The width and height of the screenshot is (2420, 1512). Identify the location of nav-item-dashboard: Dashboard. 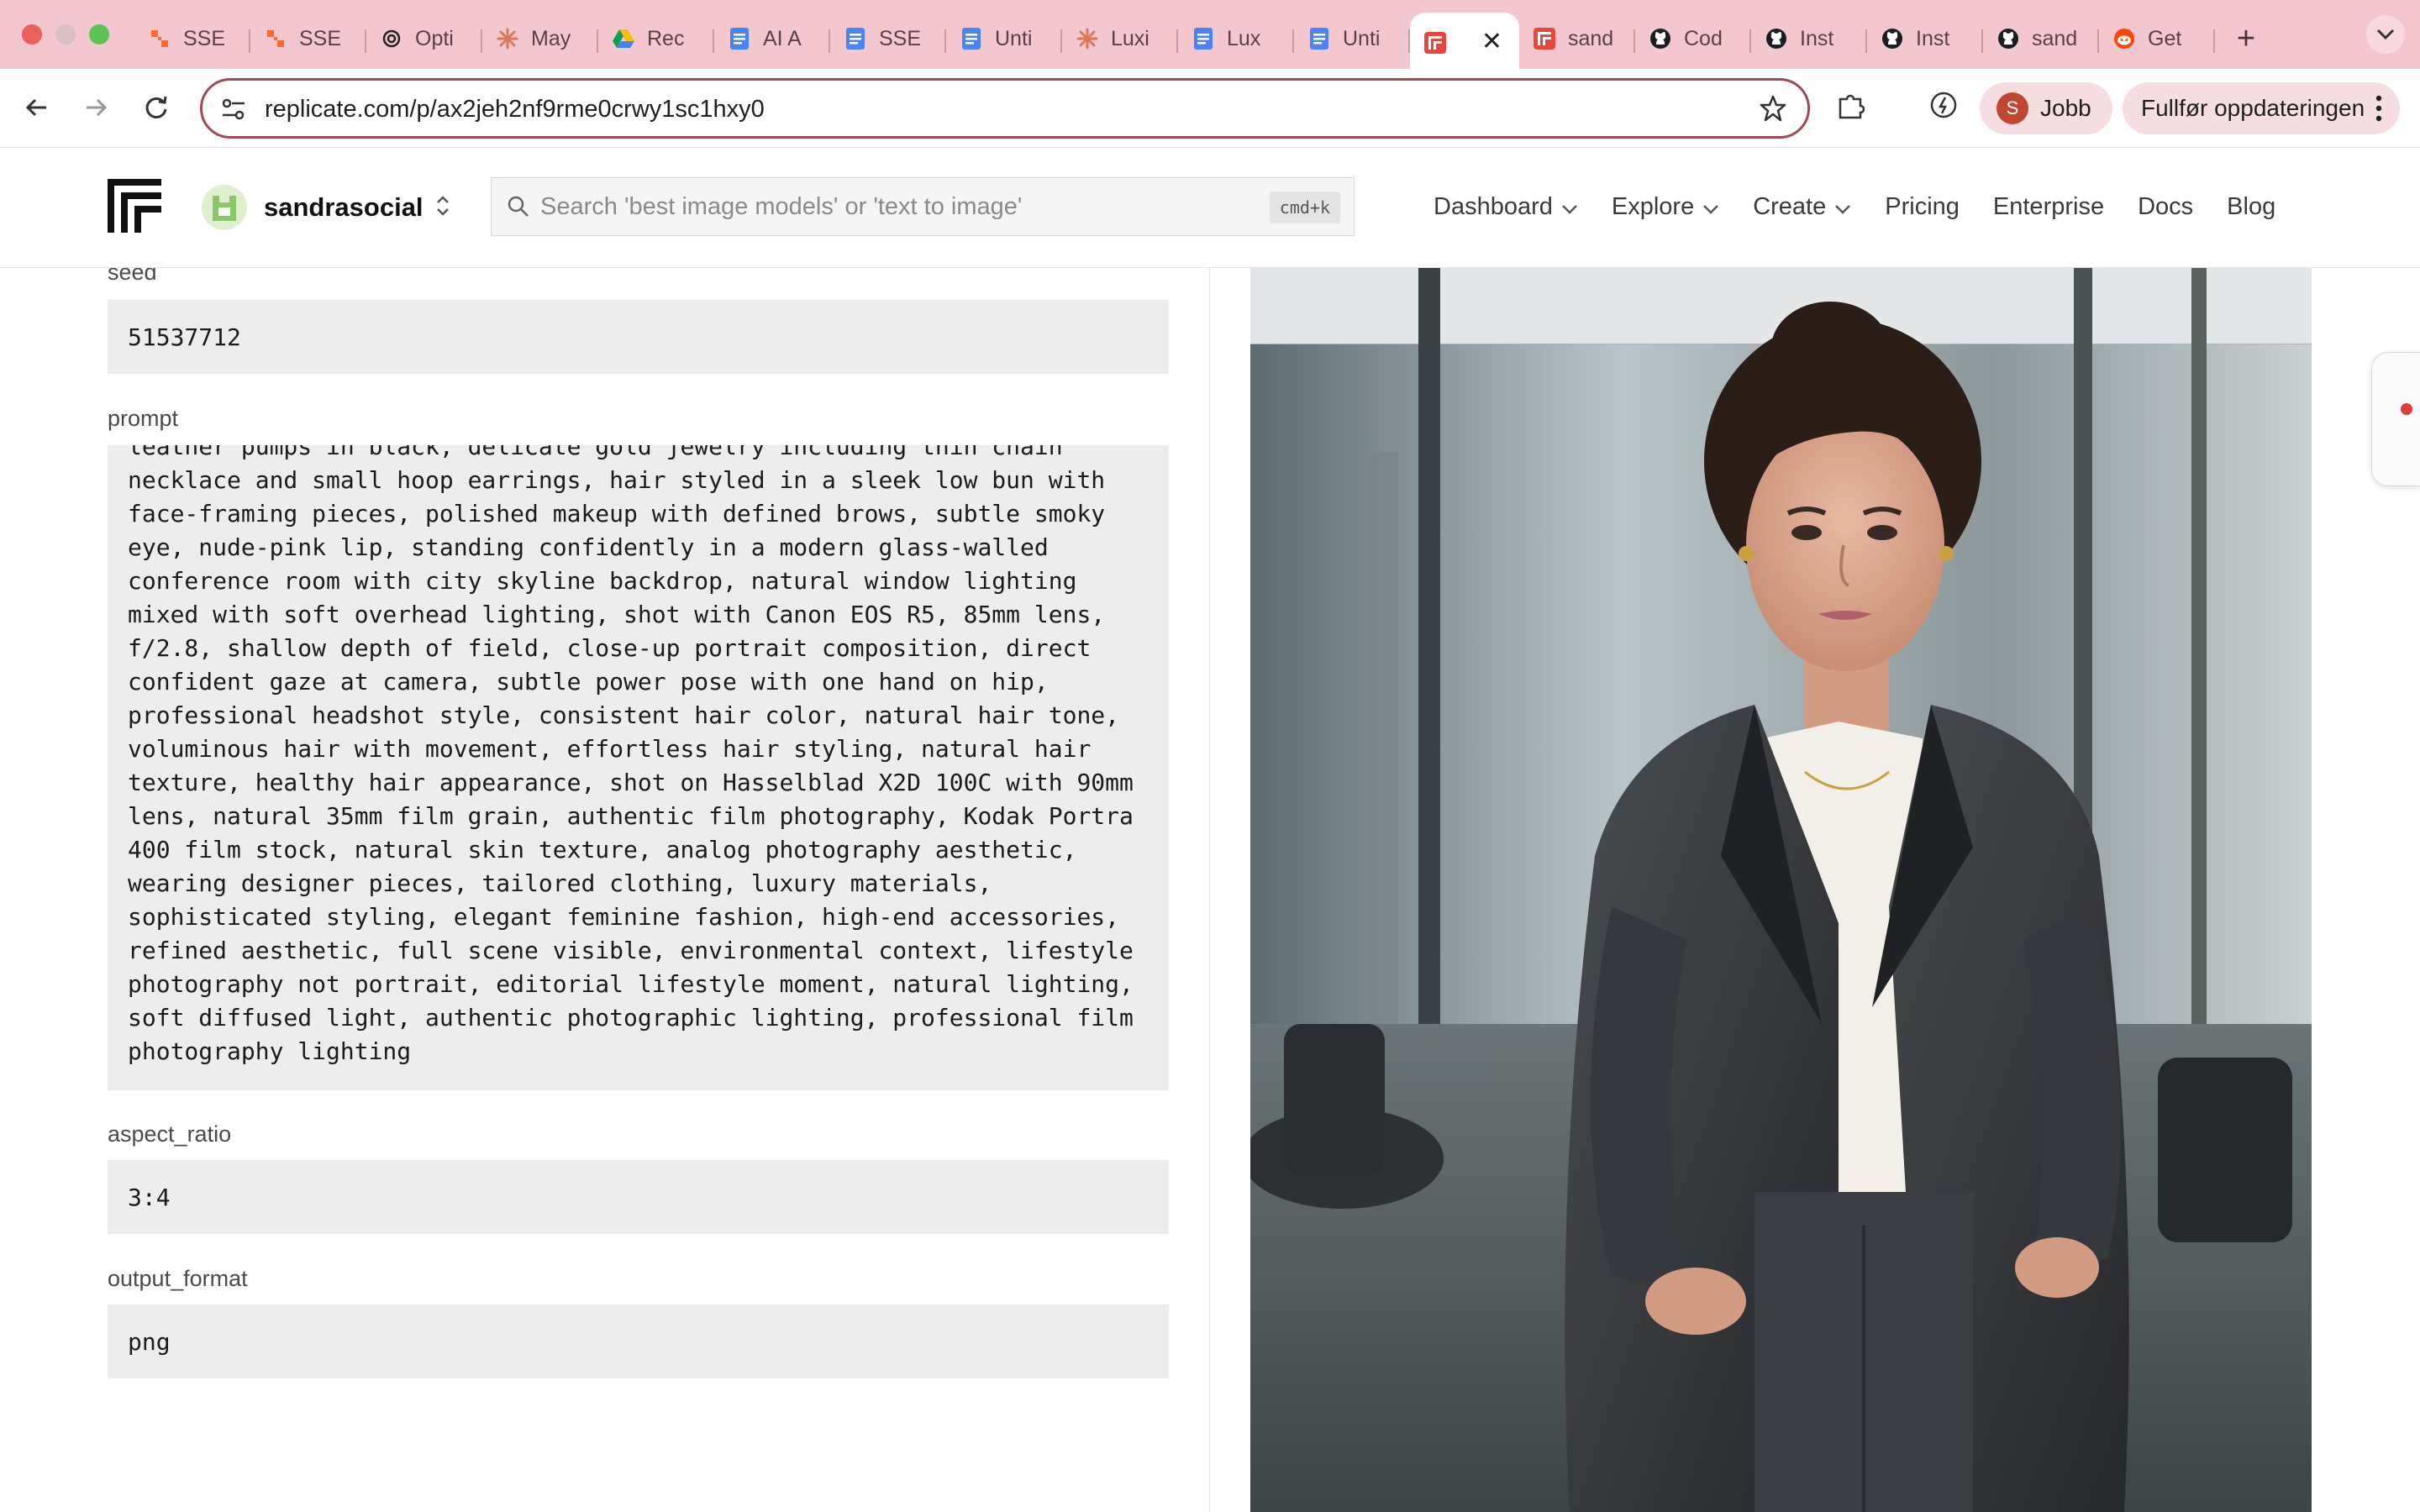
(1506, 207).